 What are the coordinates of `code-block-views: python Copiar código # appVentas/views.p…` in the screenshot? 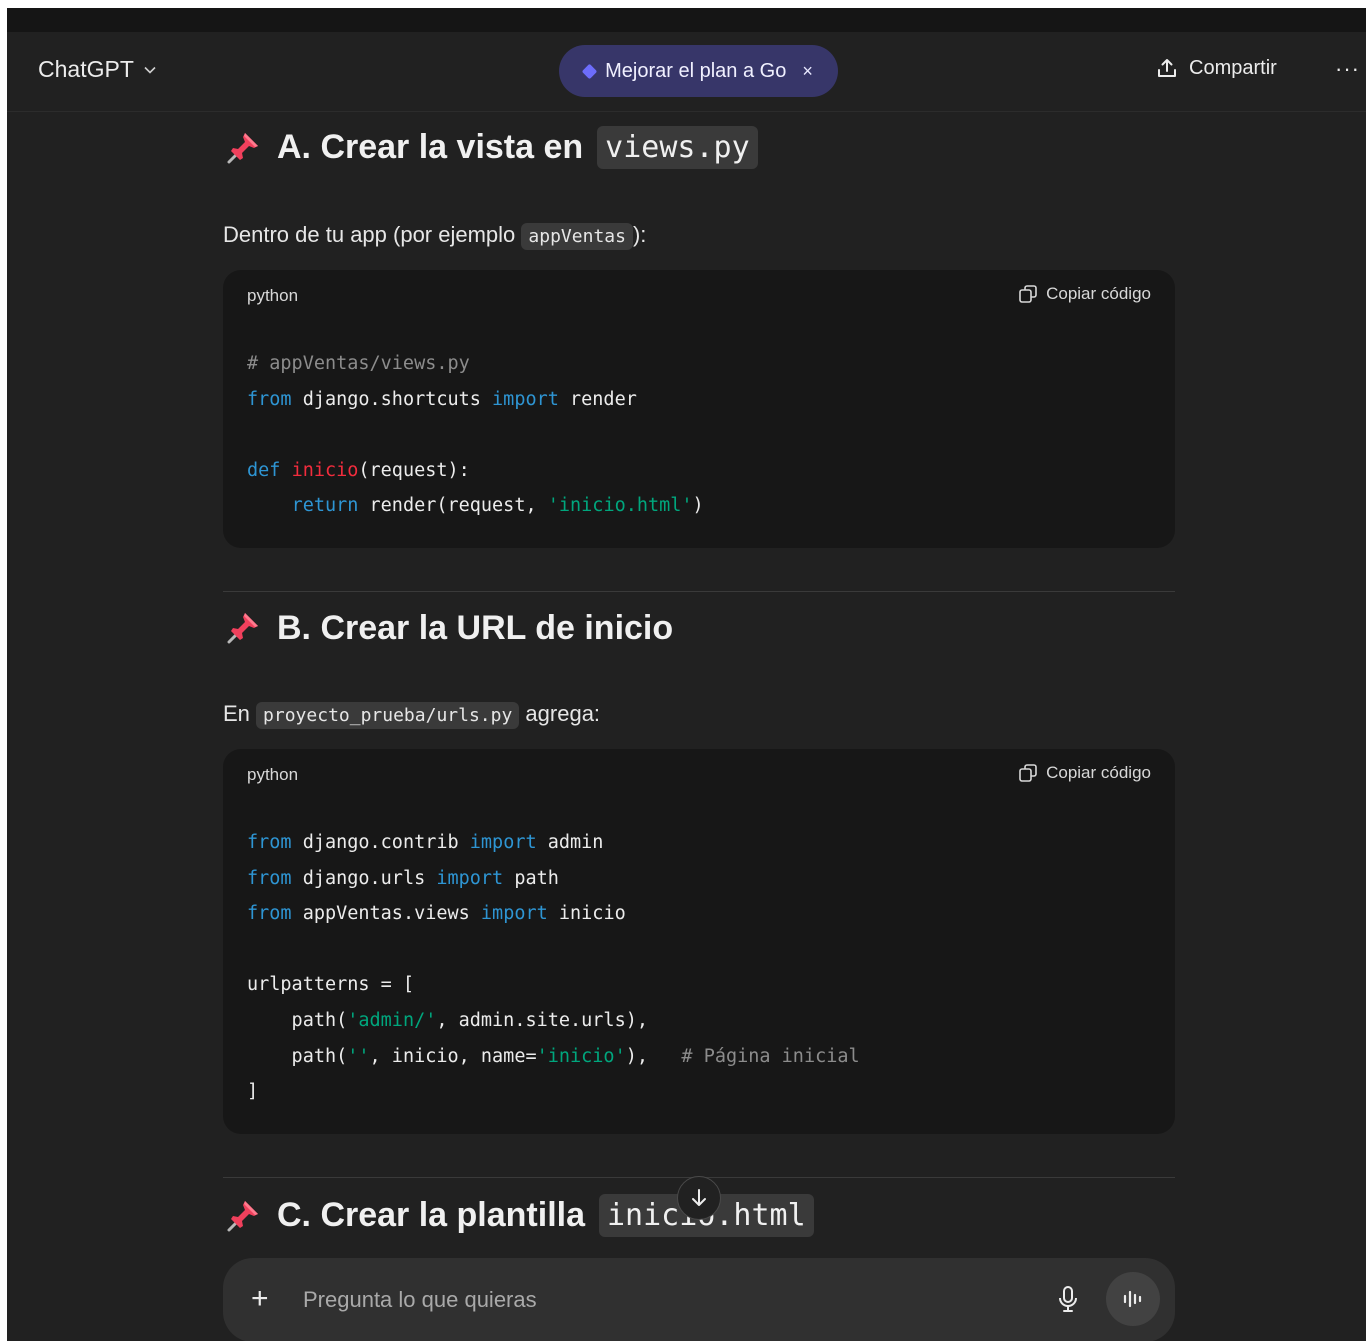 It's located at (699, 409).